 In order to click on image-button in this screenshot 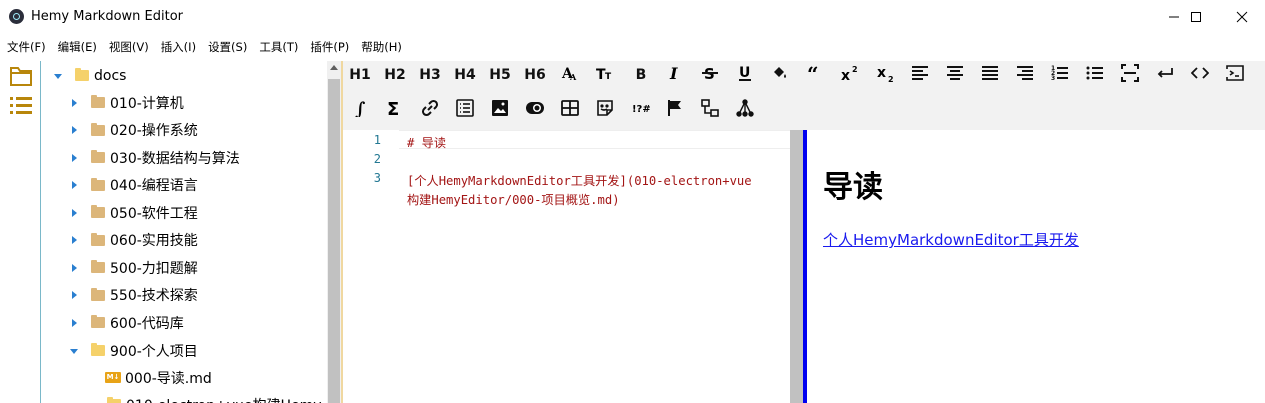, I will do `click(500, 110)`.